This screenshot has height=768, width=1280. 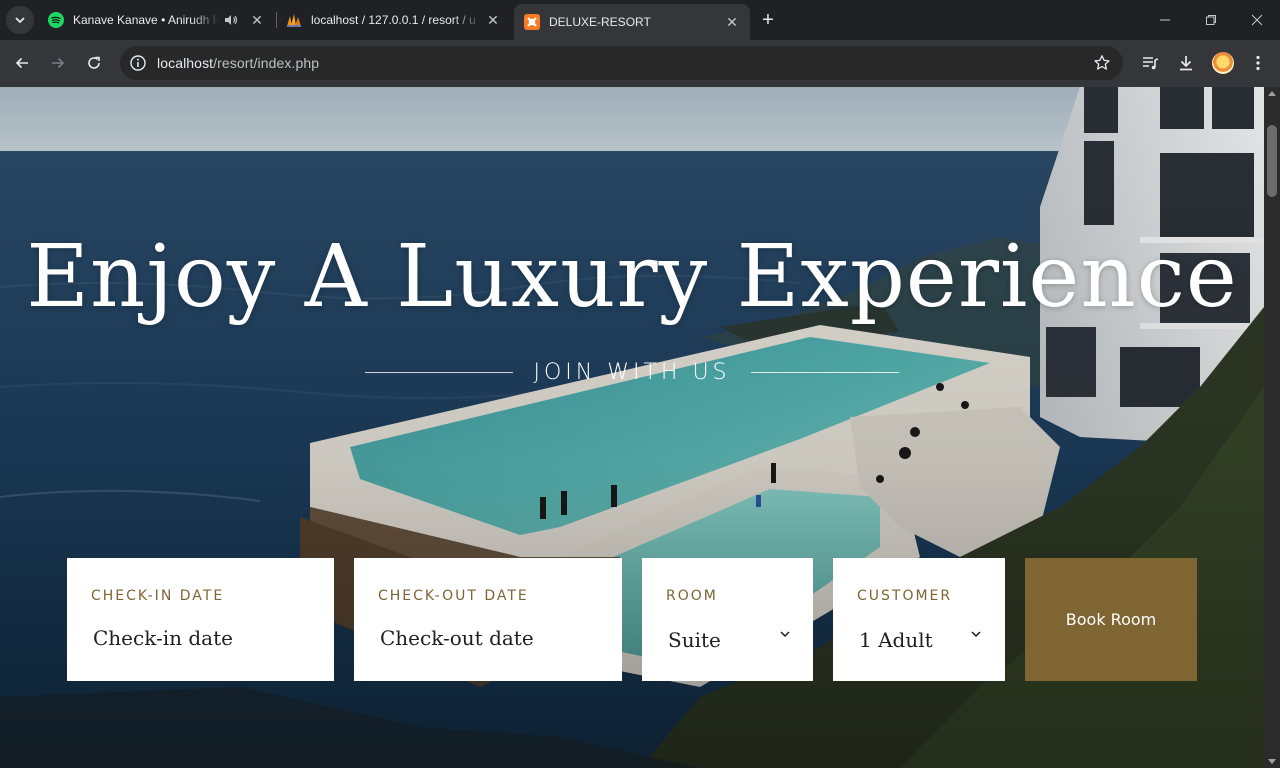 I want to click on new-tab-button: +, so click(x=768, y=20).